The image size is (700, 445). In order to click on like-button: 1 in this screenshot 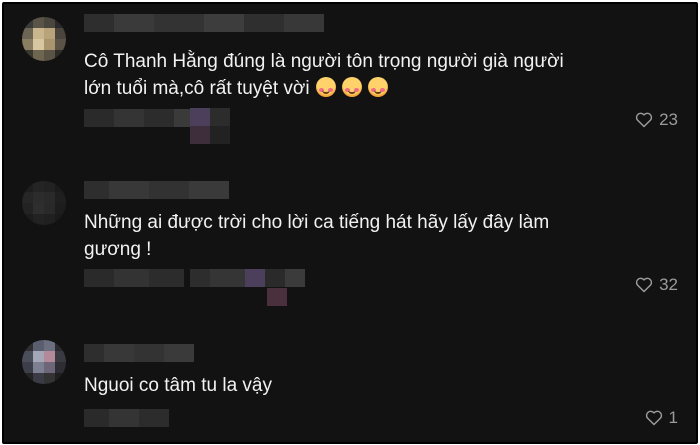, I will do `click(661, 418)`.